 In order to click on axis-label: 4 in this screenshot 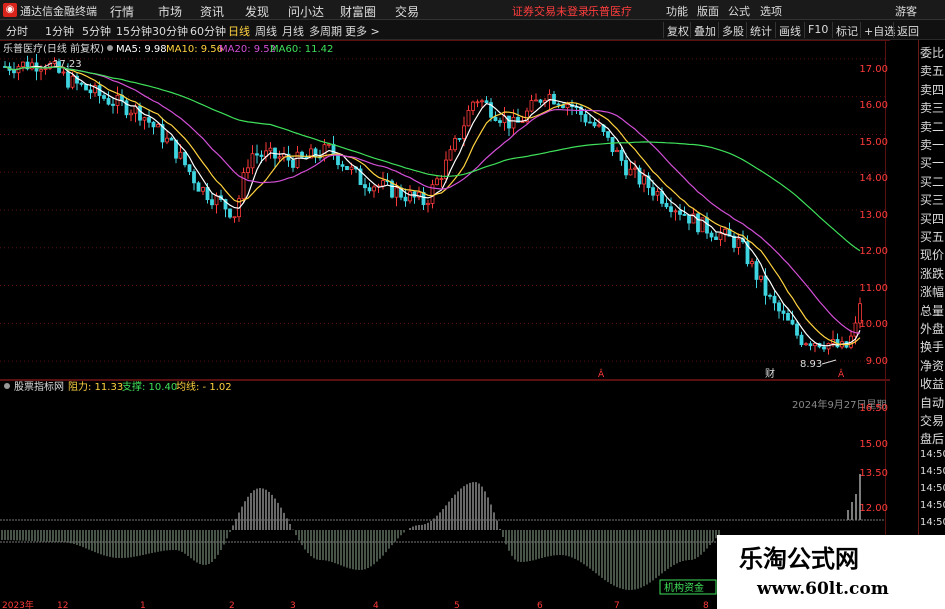, I will do `click(376, 605)`.